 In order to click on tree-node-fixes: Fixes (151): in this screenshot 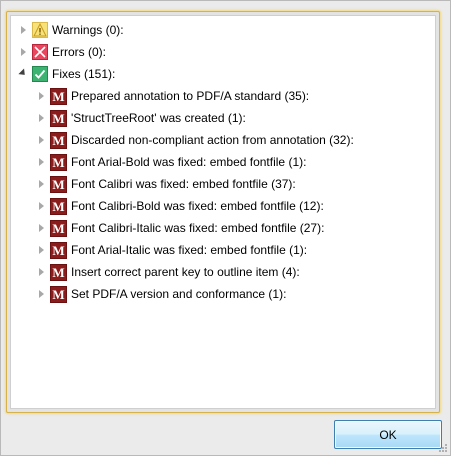, I will do `click(66, 74)`.